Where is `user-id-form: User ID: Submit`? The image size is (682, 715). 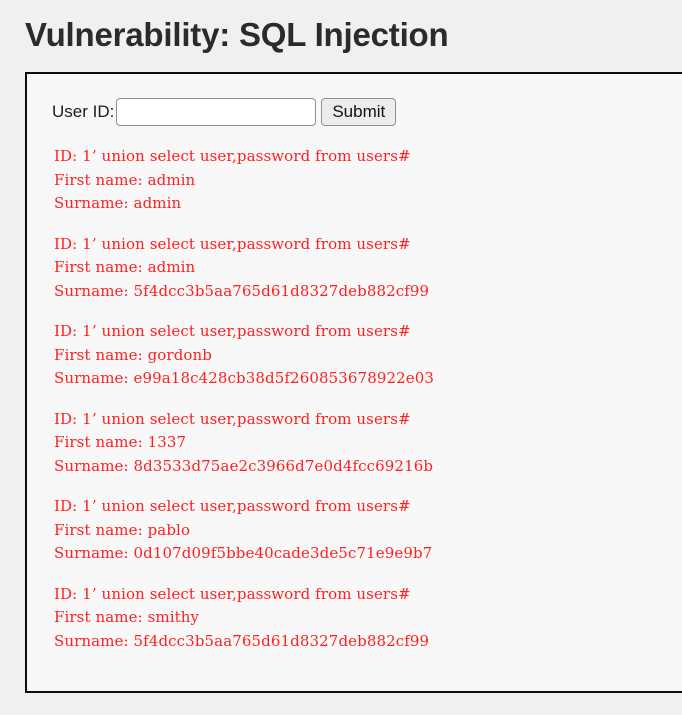 user-id-form: User ID: Submit is located at coordinates (354, 100).